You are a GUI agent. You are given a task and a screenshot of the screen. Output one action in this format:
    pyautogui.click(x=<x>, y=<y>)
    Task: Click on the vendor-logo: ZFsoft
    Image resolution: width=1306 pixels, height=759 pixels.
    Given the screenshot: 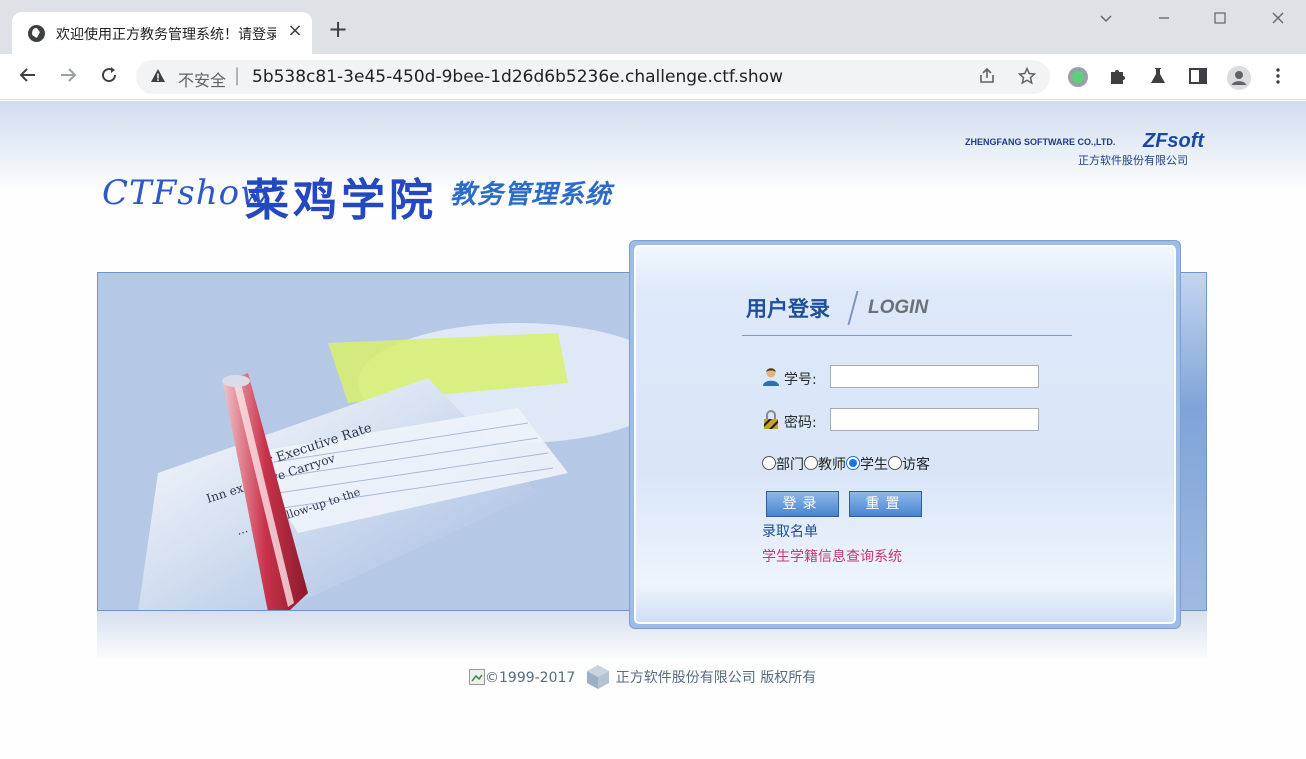 What is the action you would take?
    pyautogui.click(x=1174, y=141)
    